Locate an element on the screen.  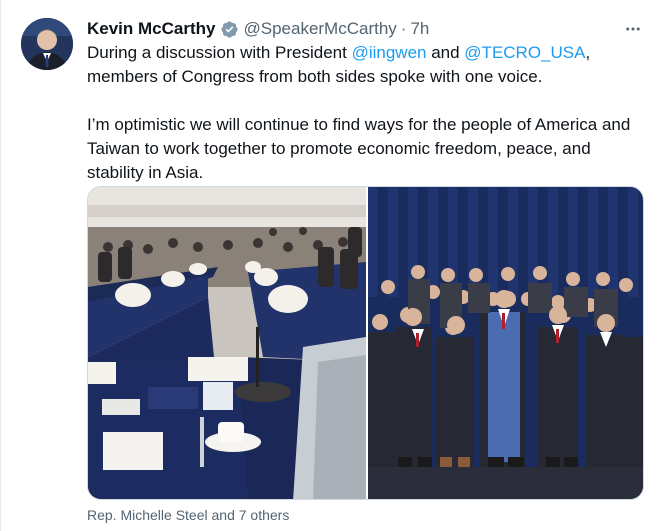
mention-iingwen: @iingwen is located at coordinates (389, 52).